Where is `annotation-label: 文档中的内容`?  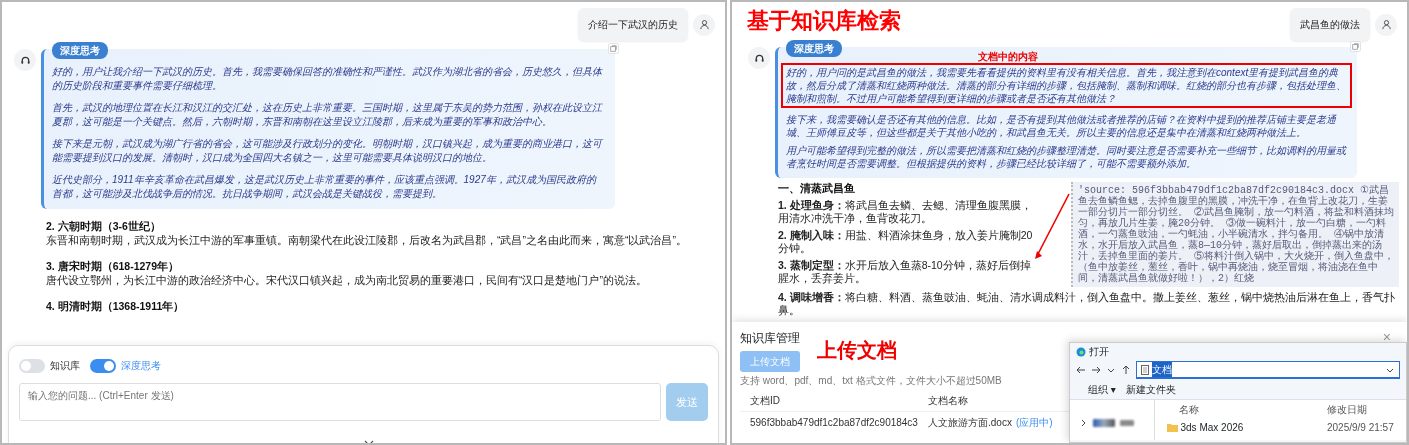 annotation-label: 文档中的内容 is located at coordinates (1008, 57).